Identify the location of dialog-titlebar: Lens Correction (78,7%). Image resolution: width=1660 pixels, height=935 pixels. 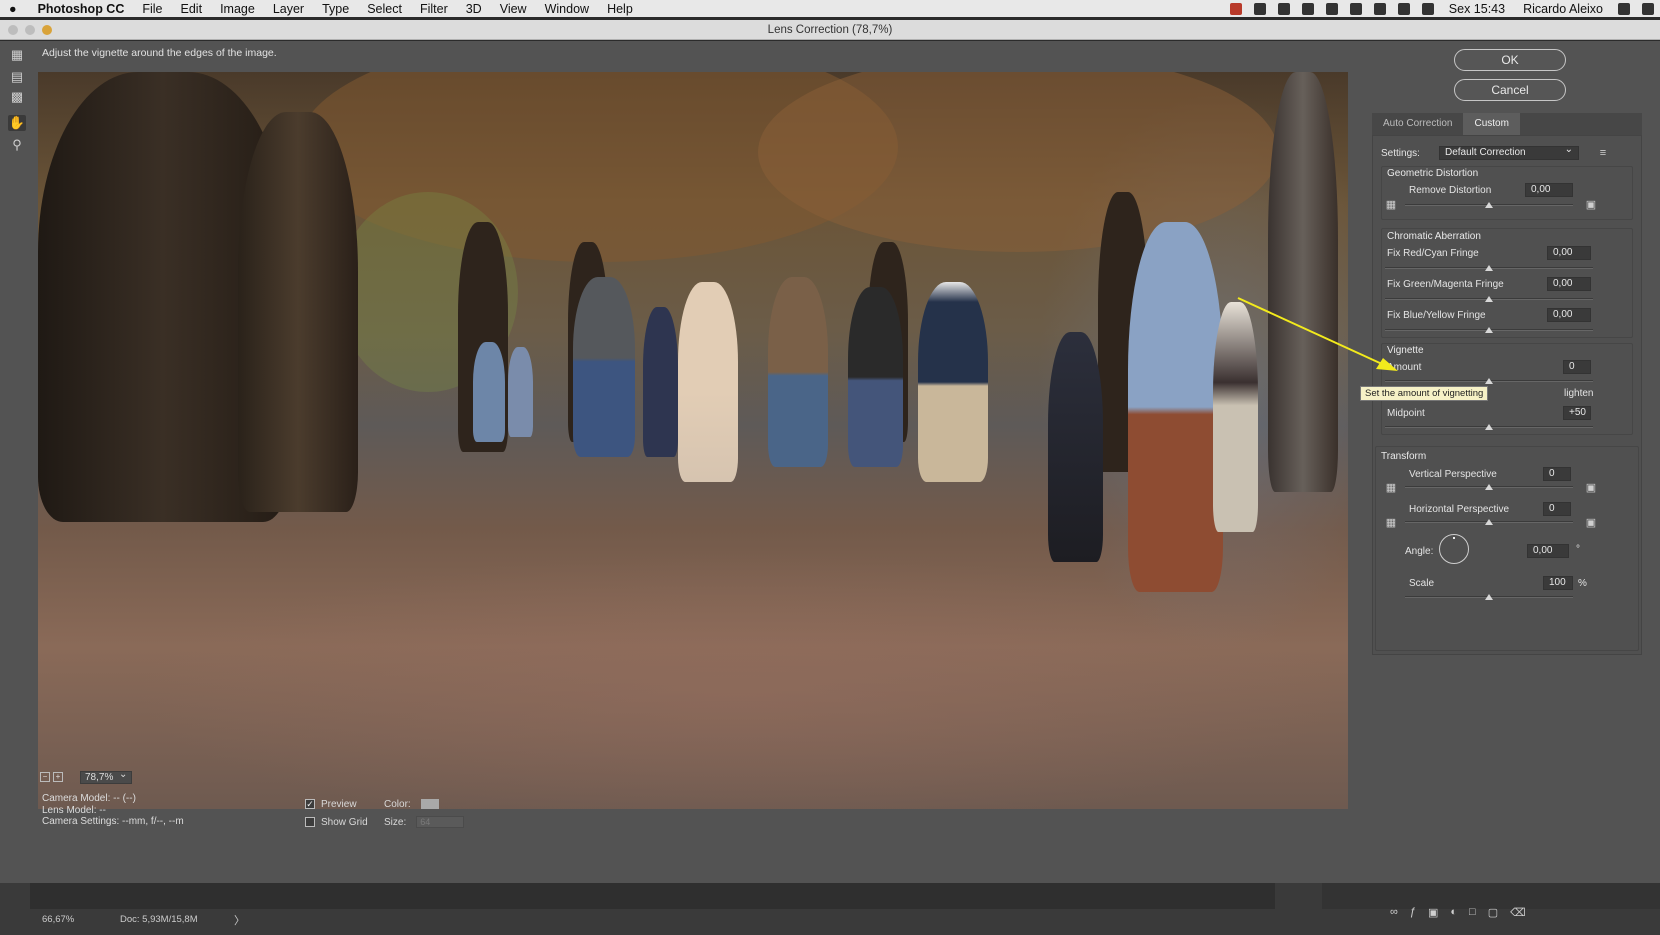
(830, 30).